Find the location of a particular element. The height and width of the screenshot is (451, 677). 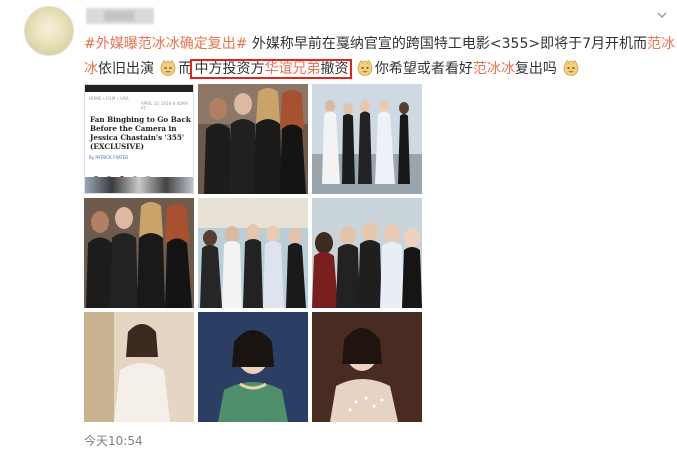

image-tile-cannes-photo is located at coordinates (367, 139).